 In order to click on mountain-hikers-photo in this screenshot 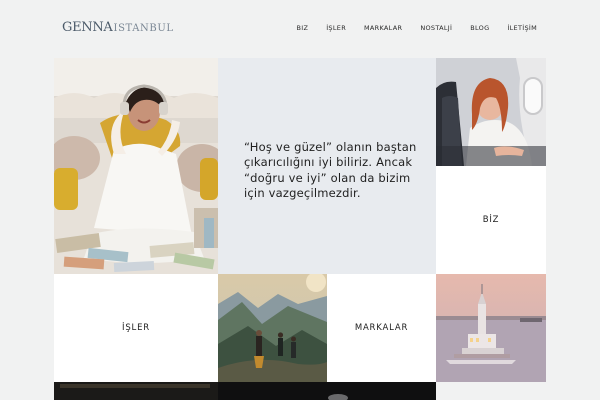, I will do `click(272, 328)`.